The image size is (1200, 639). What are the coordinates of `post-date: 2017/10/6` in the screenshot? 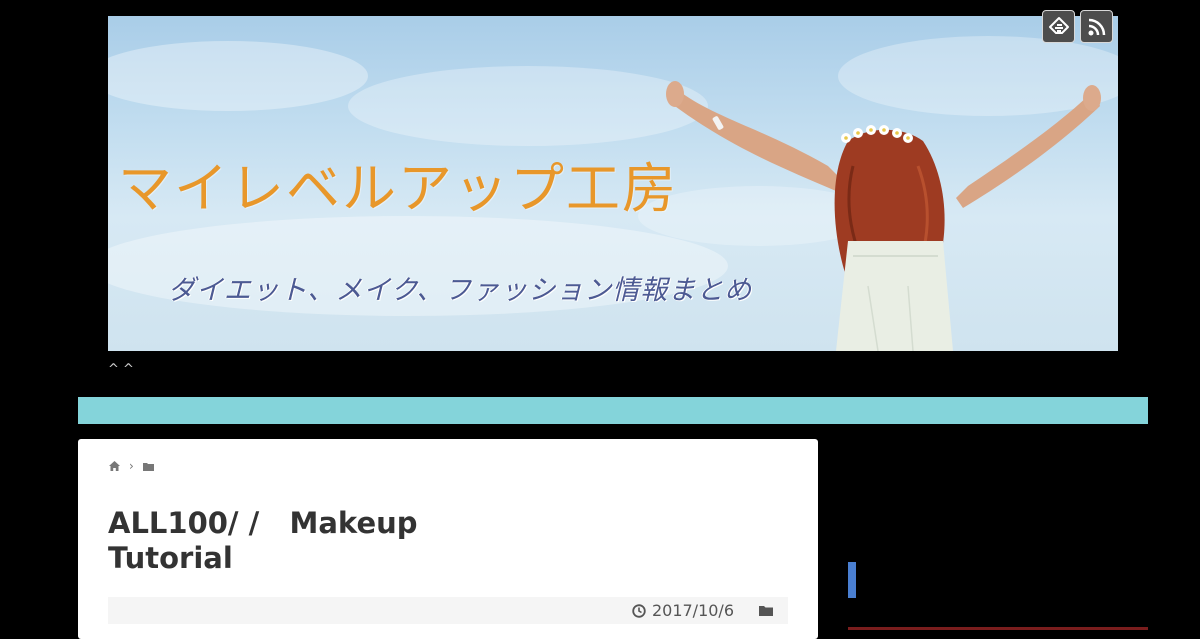 It's located at (692, 610).